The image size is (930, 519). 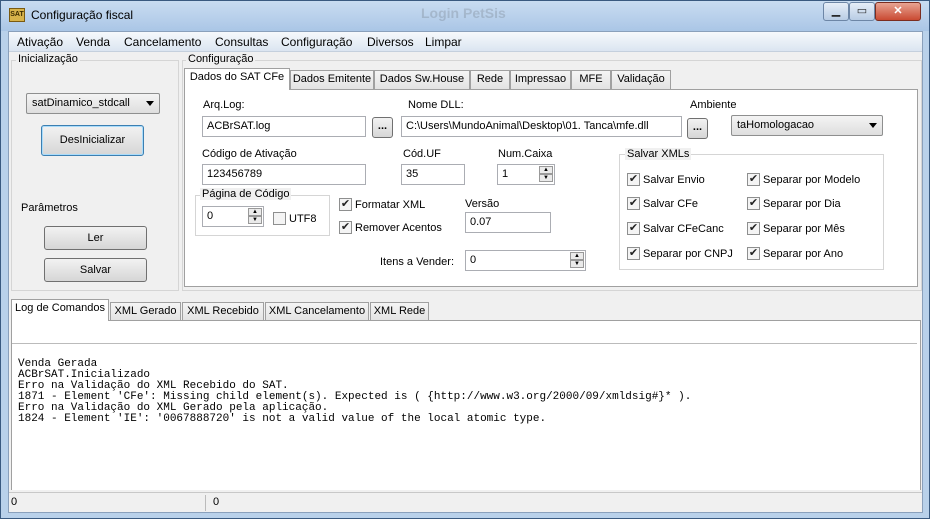 I want to click on salvar-envio-label: Salvar Envio, so click(x=674, y=179).